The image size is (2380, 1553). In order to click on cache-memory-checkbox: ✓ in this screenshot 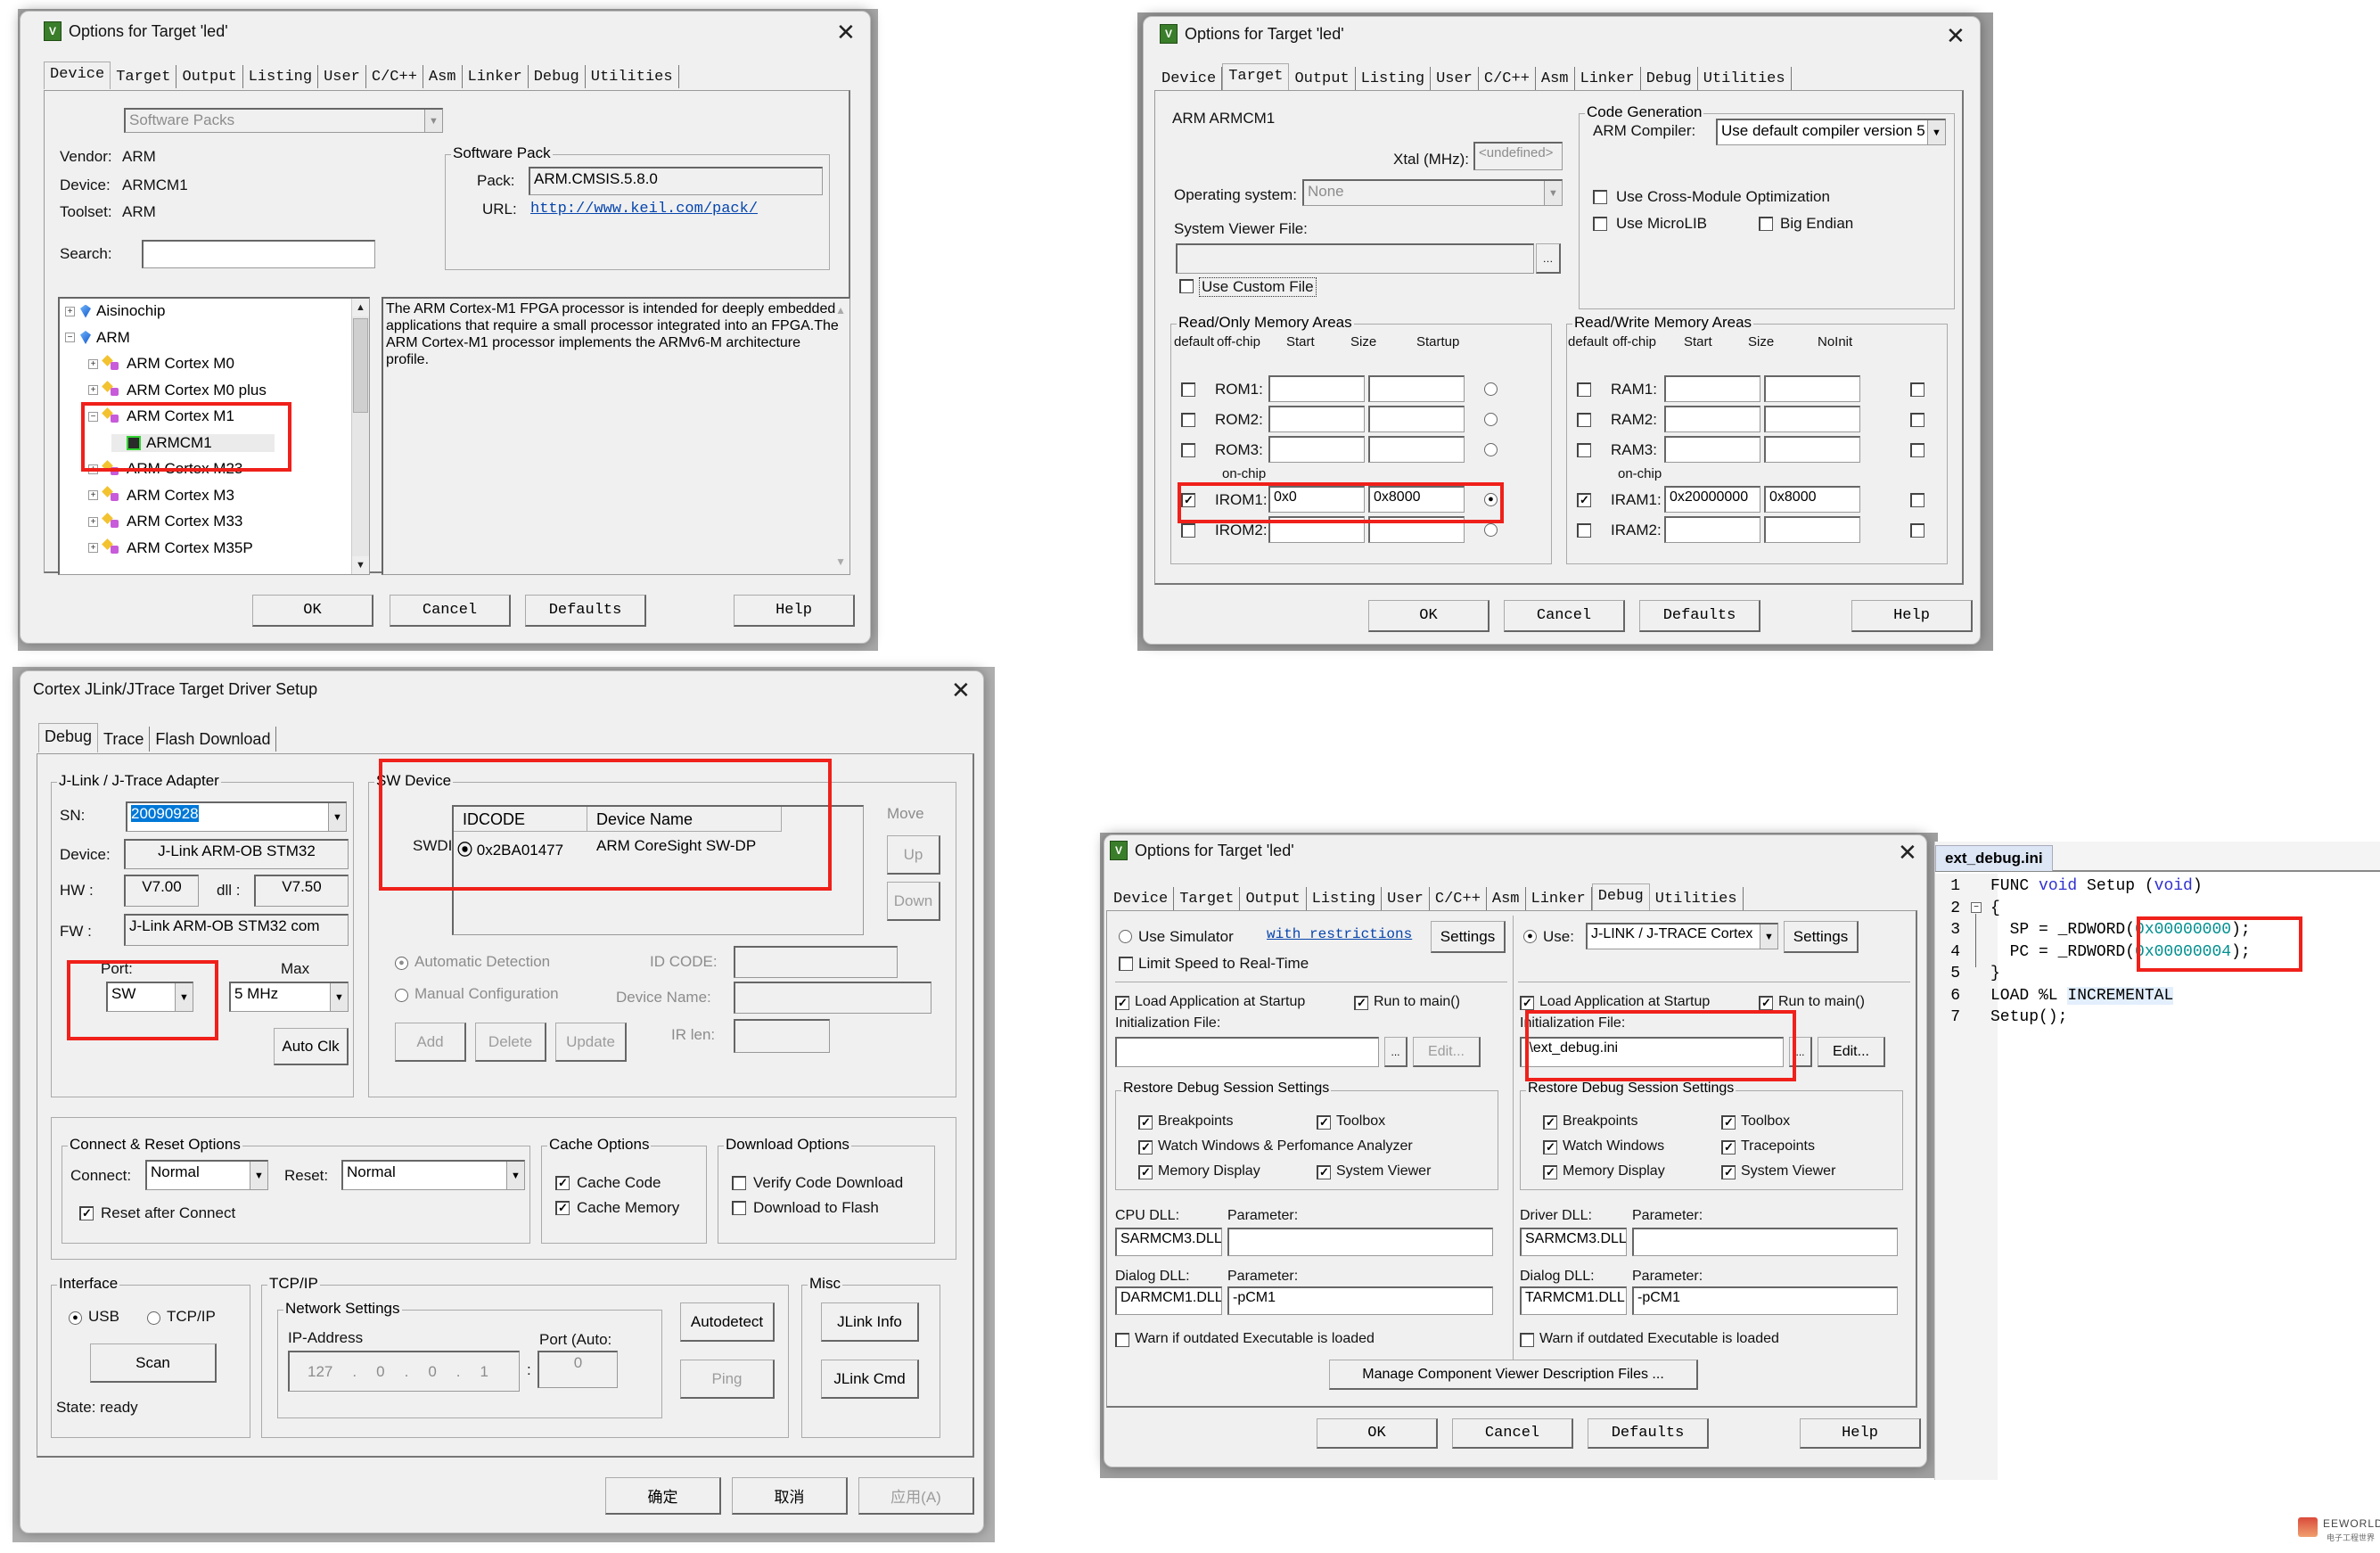, I will do `click(562, 1208)`.